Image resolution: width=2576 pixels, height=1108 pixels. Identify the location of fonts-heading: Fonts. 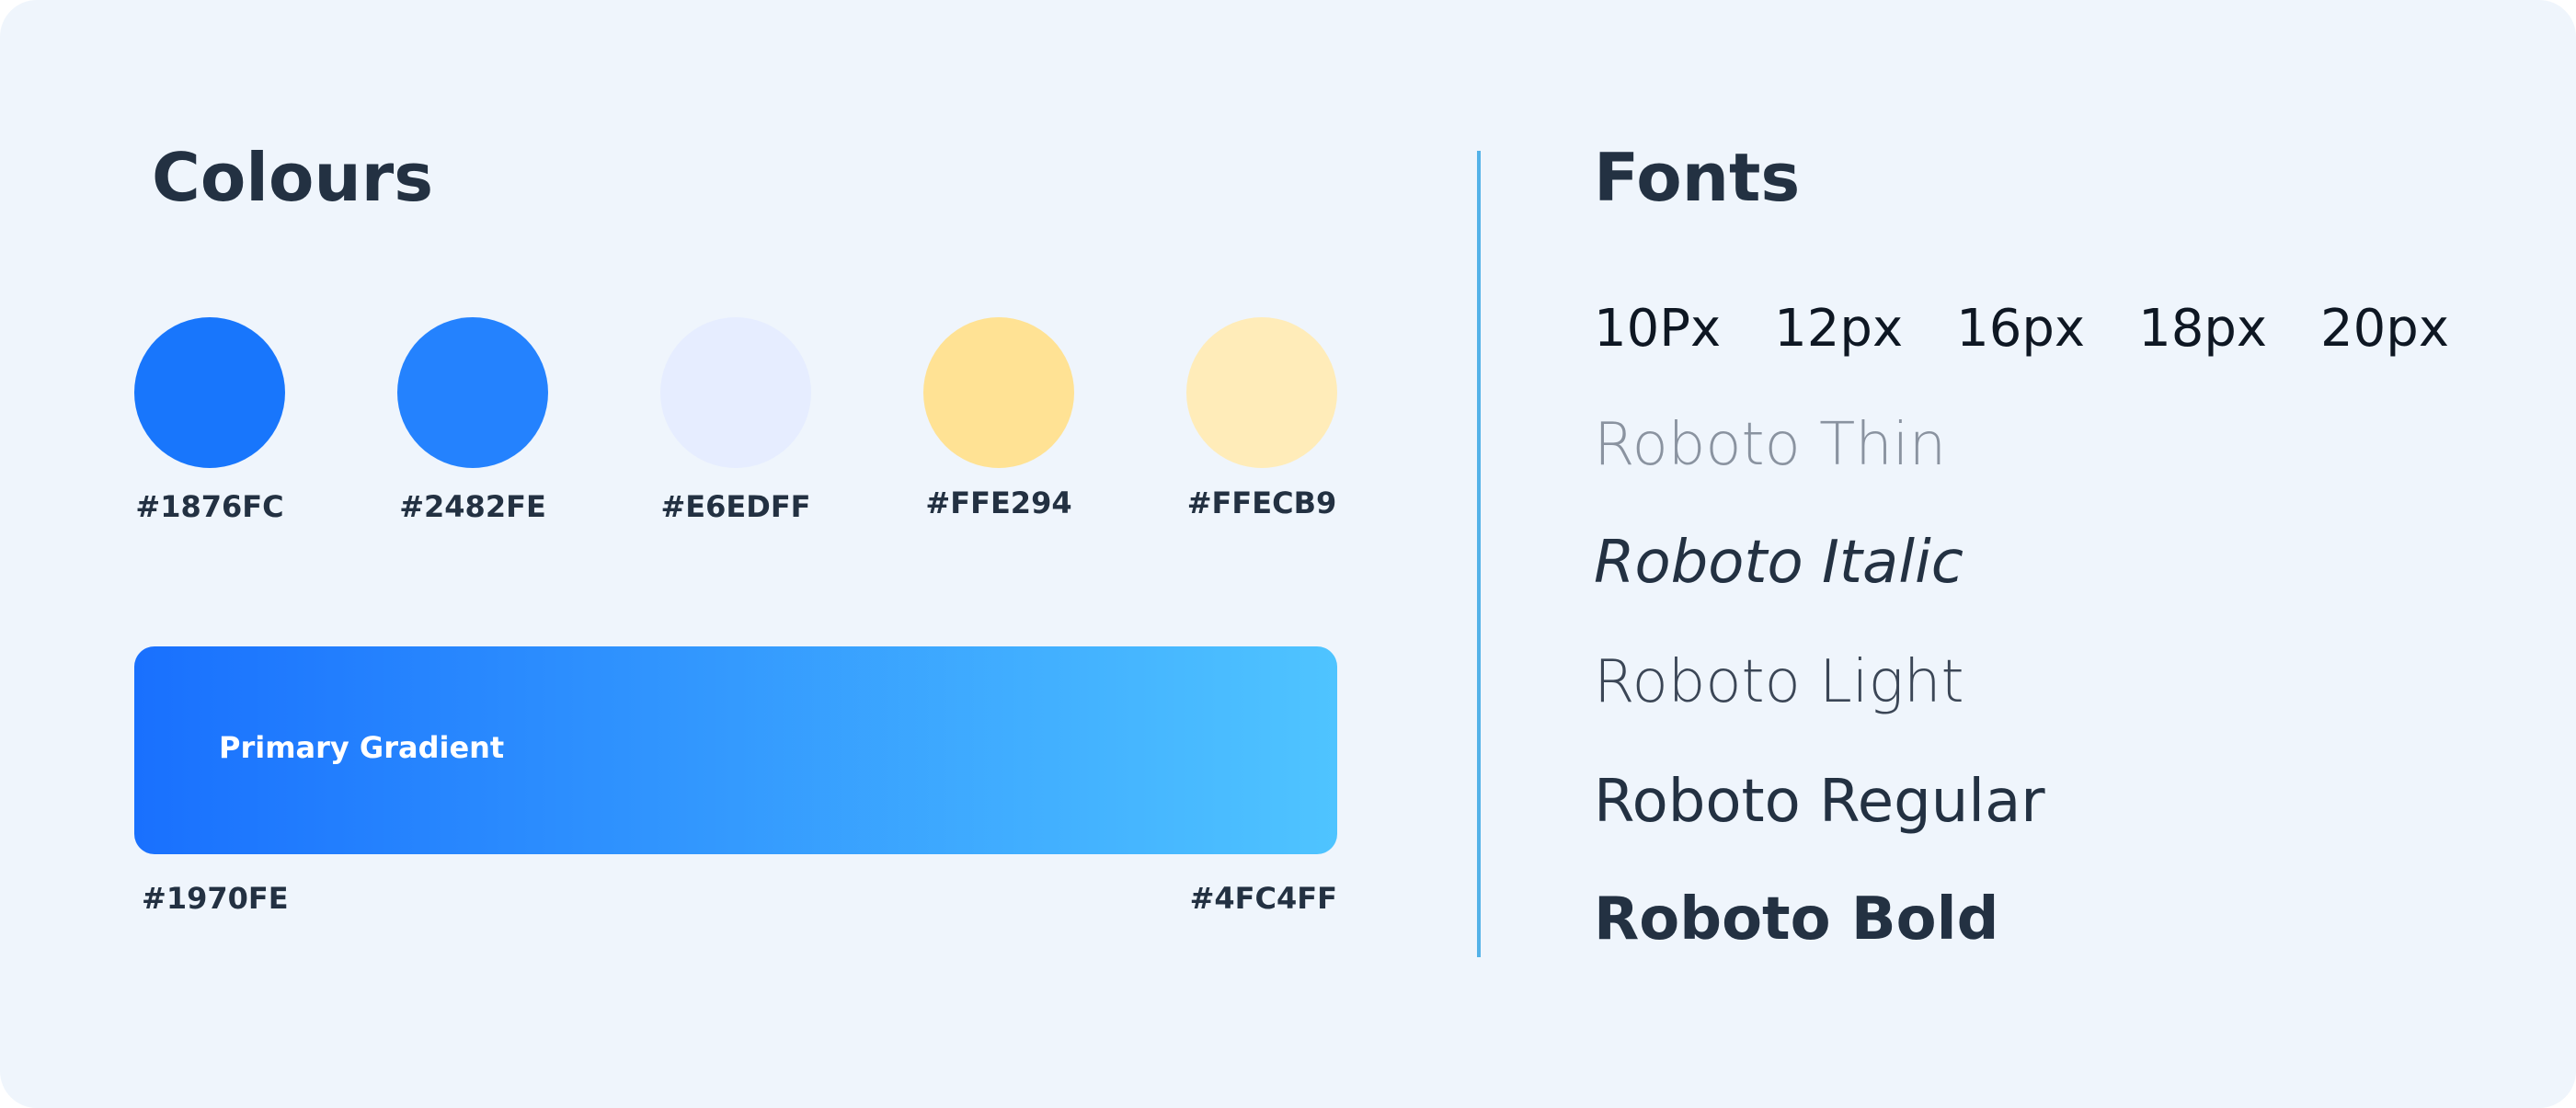
(1697, 177).